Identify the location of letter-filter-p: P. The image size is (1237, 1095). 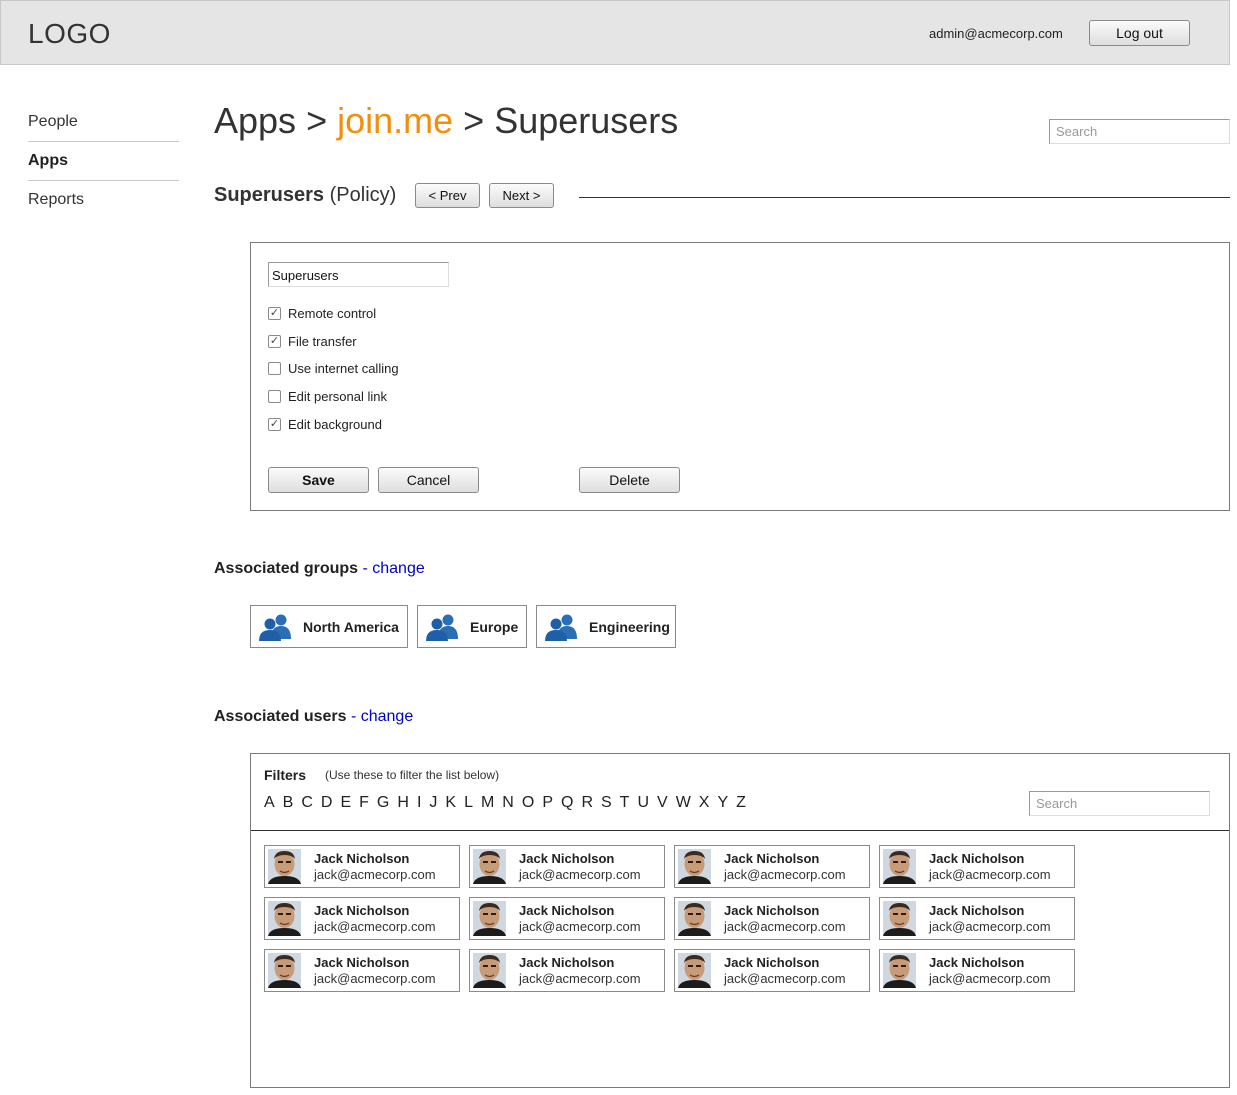
(547, 803).